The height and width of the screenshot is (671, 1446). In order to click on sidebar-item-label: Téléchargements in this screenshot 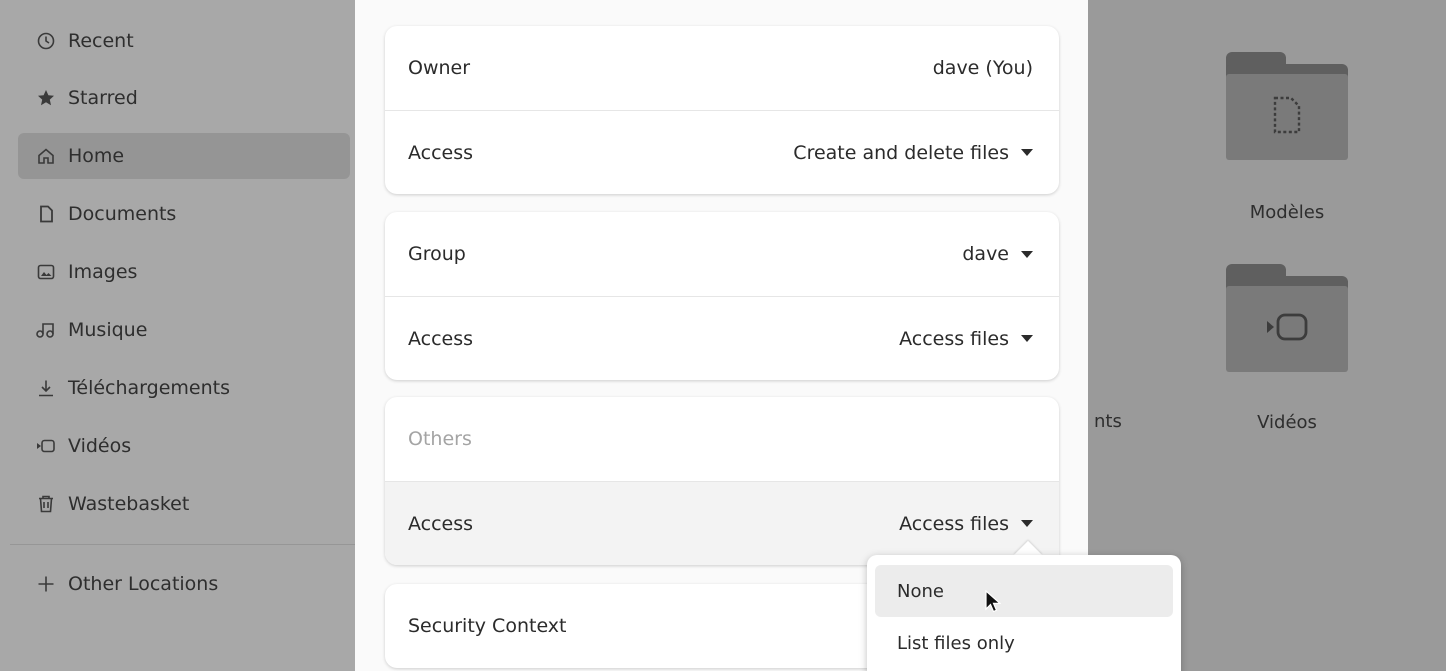, I will do `click(149, 388)`.